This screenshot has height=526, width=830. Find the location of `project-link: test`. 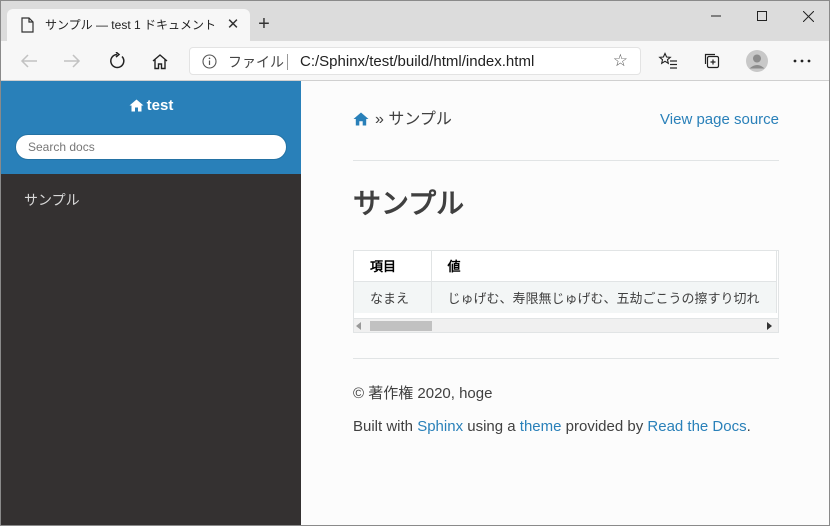

project-link: test is located at coordinates (151, 106).